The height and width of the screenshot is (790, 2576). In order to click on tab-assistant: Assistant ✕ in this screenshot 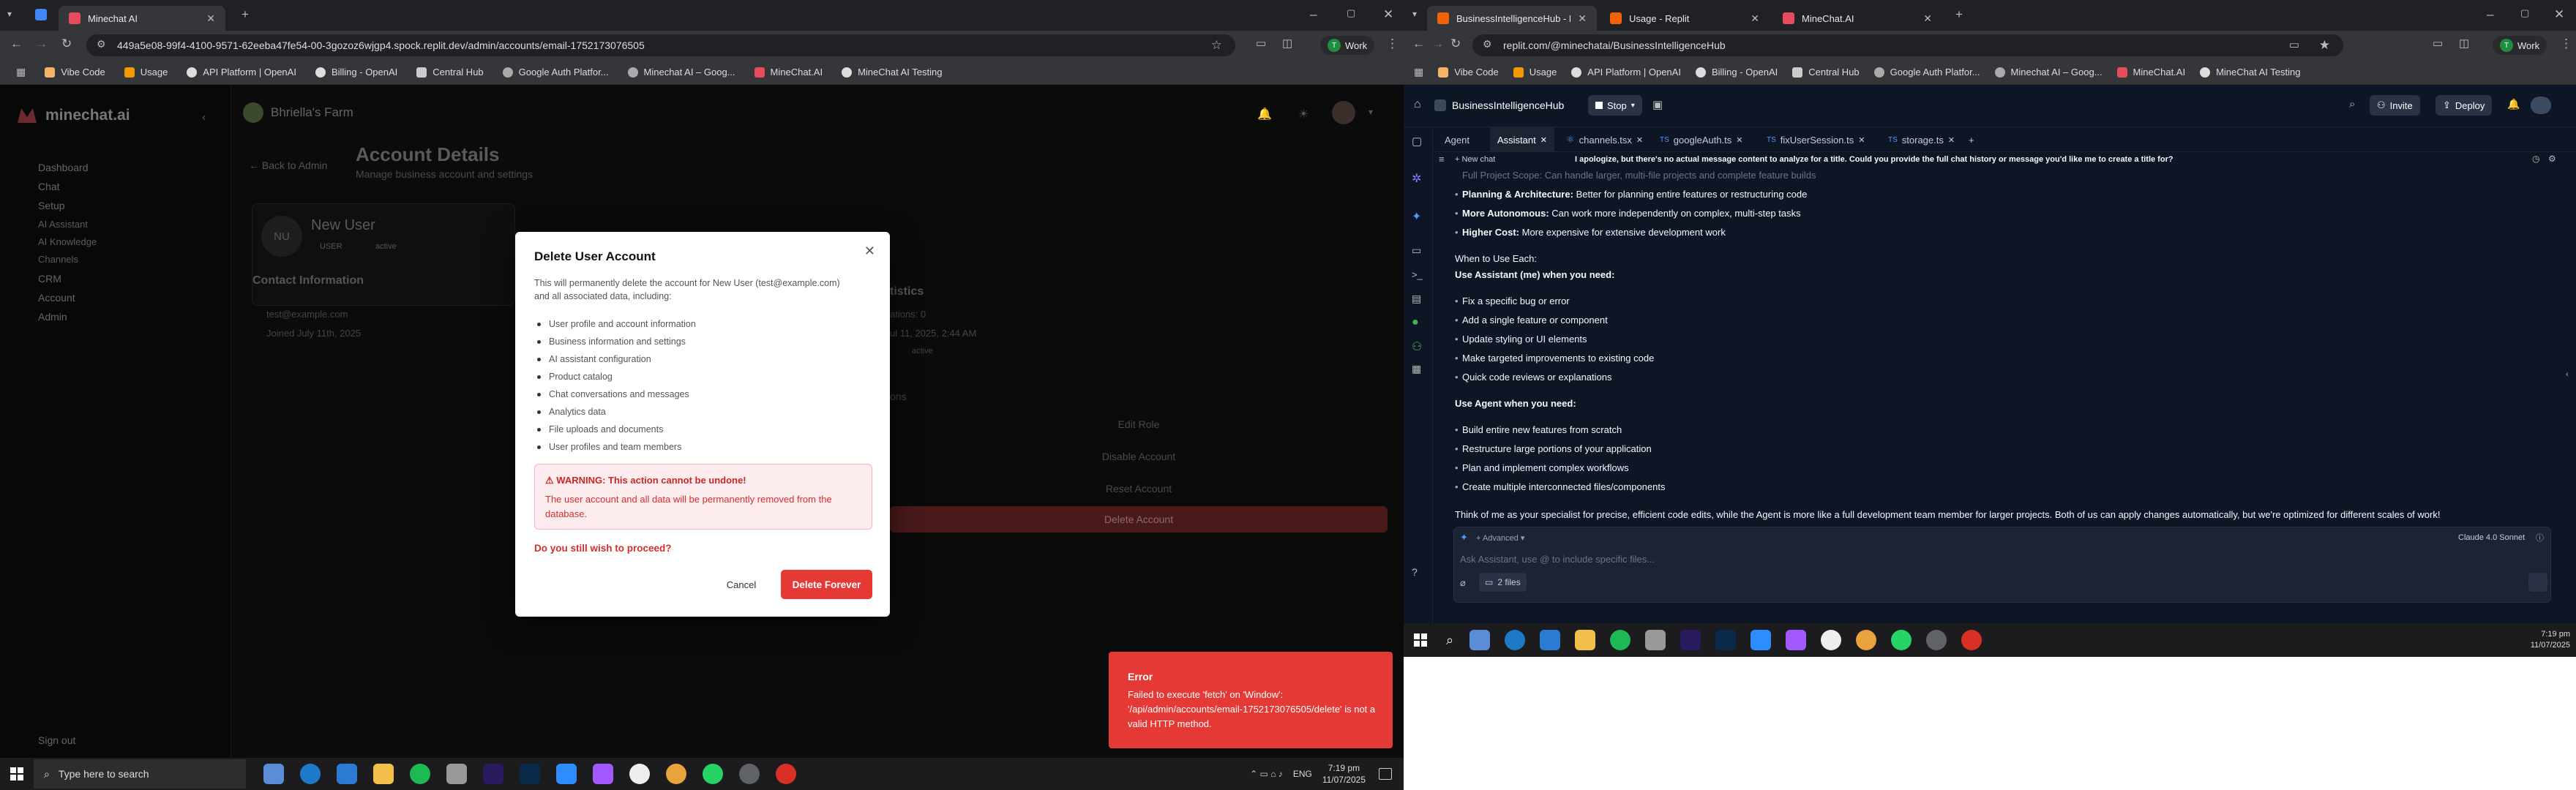, I will do `click(1522, 139)`.